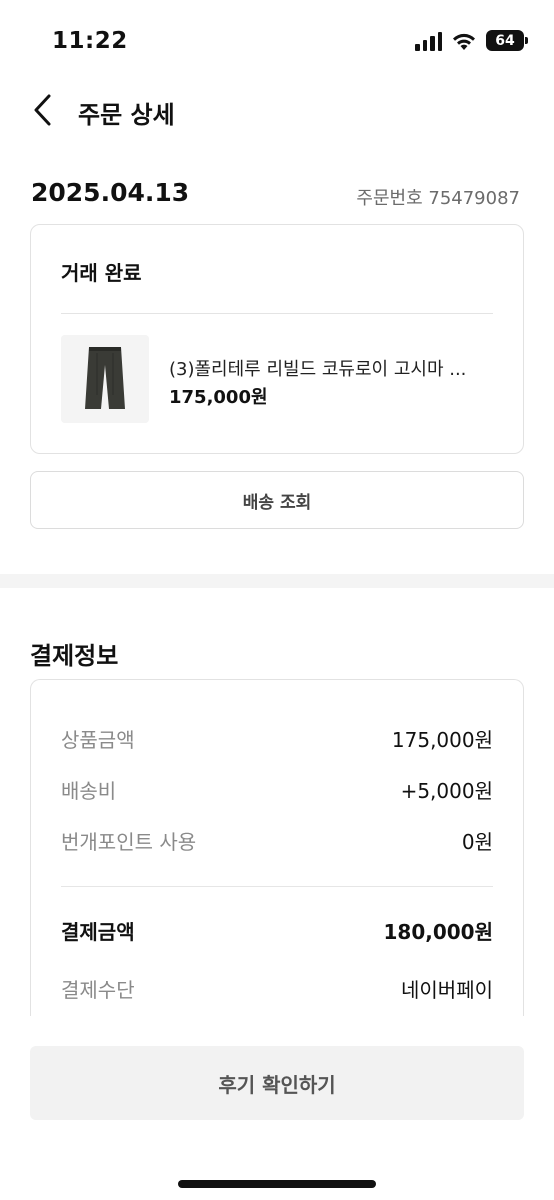 The width and height of the screenshot is (554, 1200). Describe the element at coordinates (277, 581) in the screenshot. I see `section-separator` at that location.